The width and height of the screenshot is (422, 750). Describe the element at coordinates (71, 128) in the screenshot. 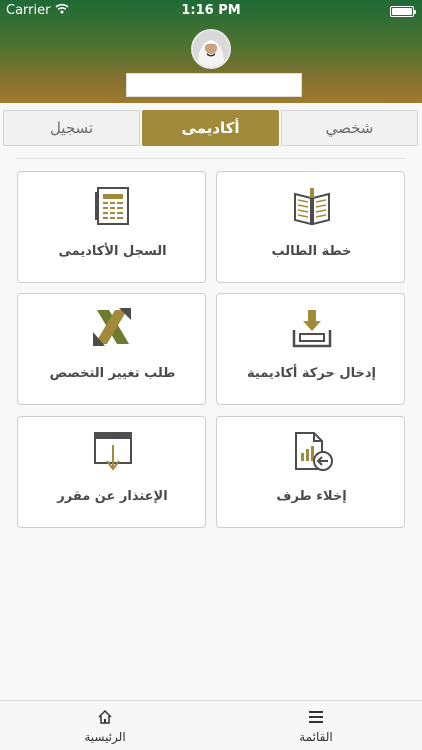

I see `tab-register: تسجيل` at that location.